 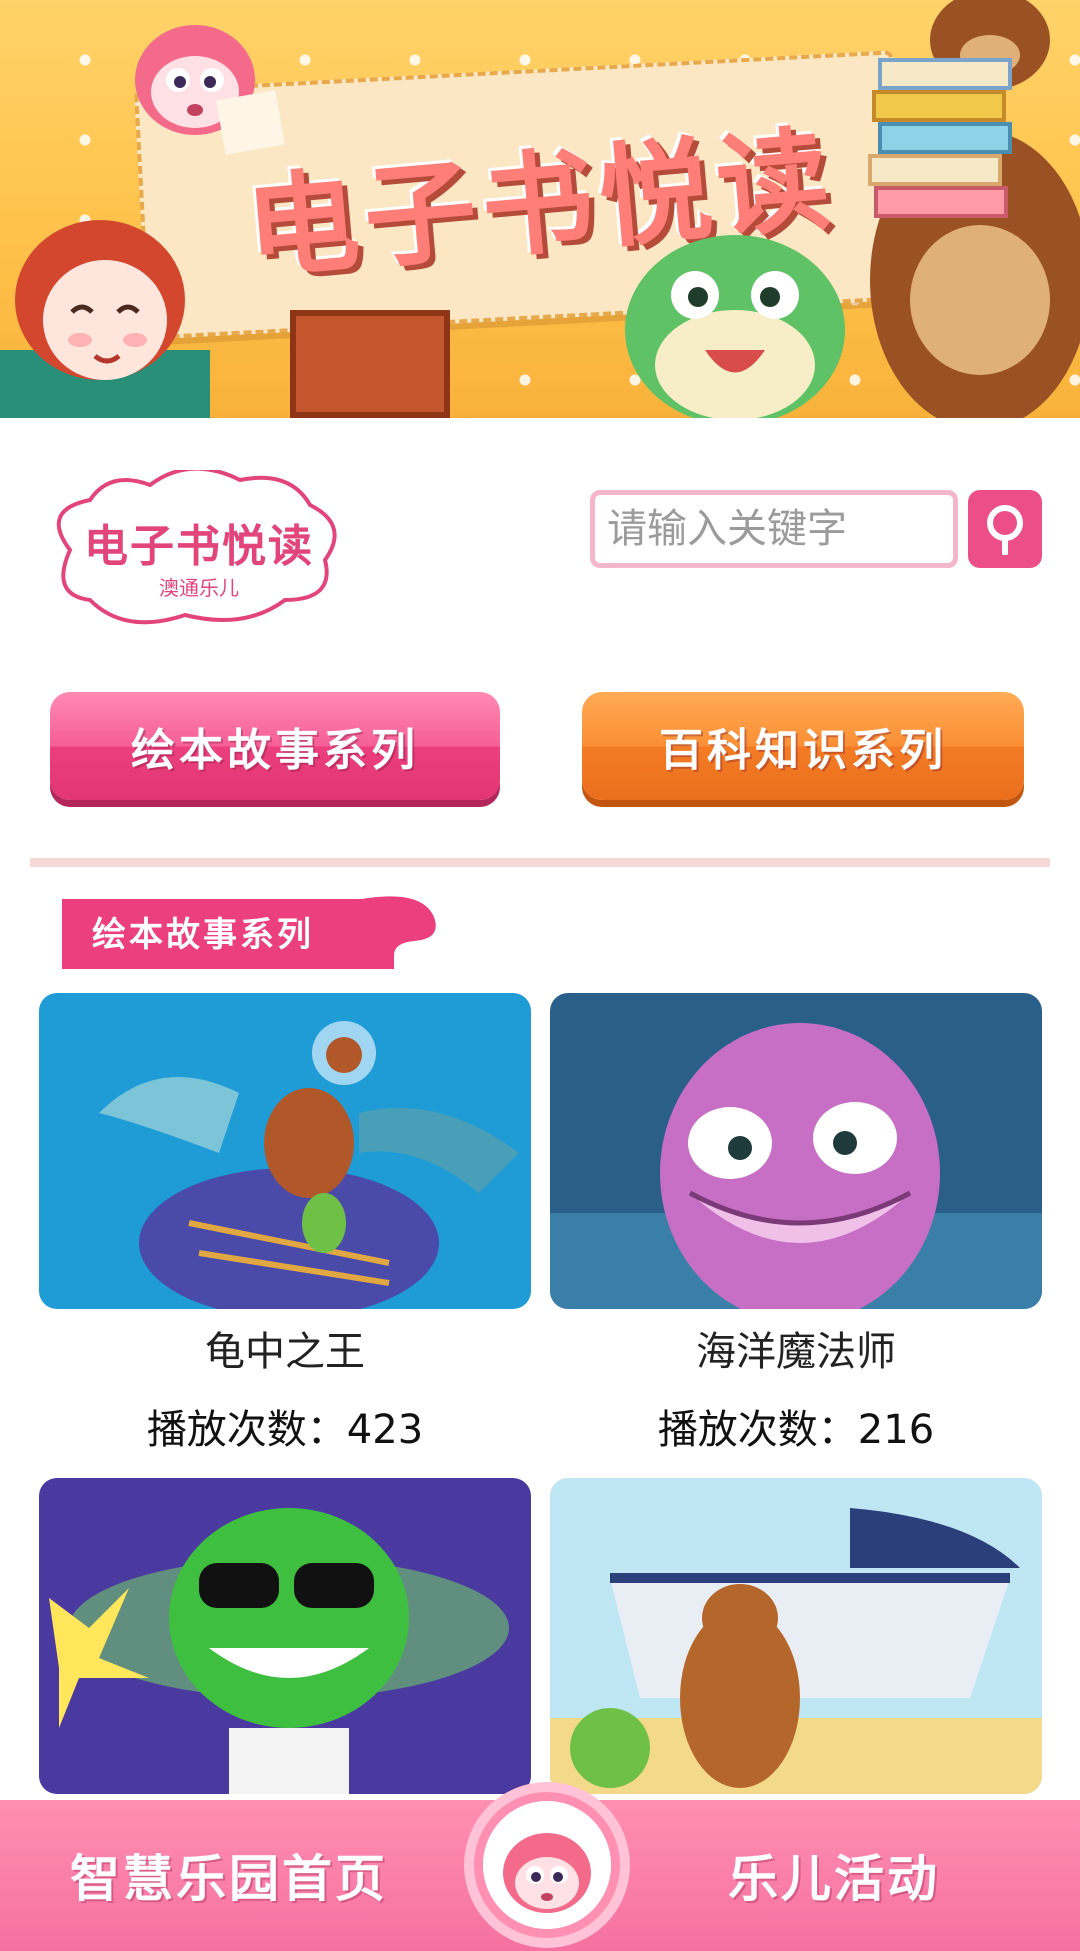 What do you see at coordinates (229, 1875) in the screenshot?
I see `nav-home-button: 智慧乐园首页` at bounding box center [229, 1875].